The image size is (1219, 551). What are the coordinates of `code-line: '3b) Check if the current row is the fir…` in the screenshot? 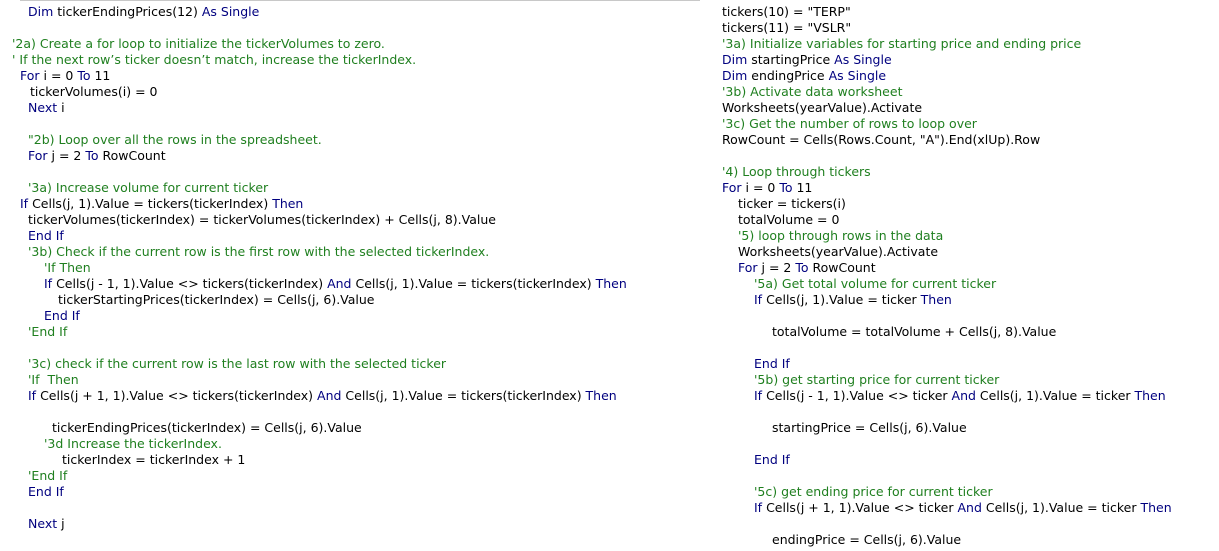 It's located at (258, 252).